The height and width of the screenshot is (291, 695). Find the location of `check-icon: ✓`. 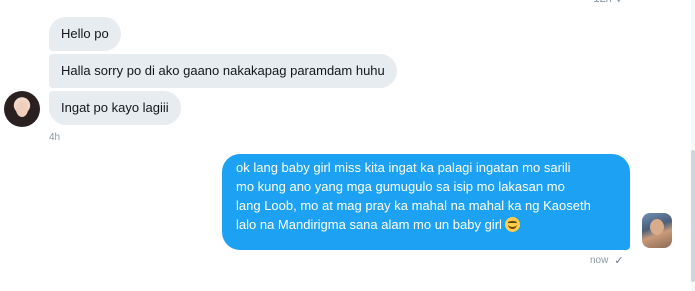

check-icon: ✓ is located at coordinates (619, 261).